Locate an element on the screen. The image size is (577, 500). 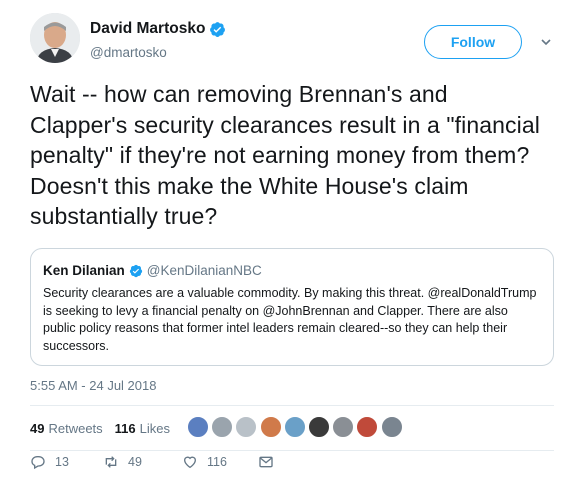
envelope-icon is located at coordinates (266, 462).